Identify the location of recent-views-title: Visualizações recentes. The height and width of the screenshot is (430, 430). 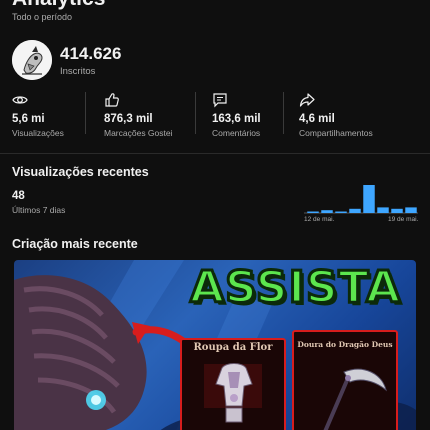
(80, 172).